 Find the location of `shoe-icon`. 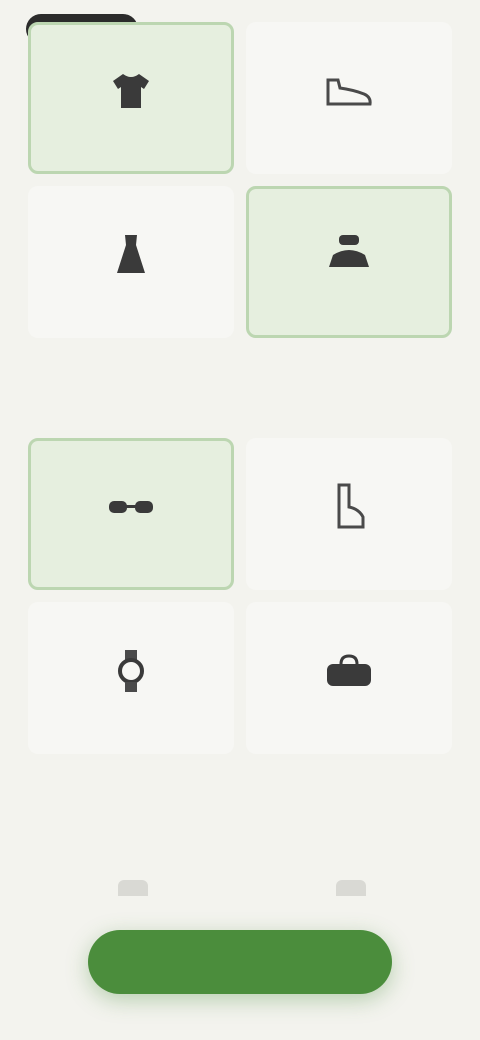

shoe-icon is located at coordinates (349, 91).